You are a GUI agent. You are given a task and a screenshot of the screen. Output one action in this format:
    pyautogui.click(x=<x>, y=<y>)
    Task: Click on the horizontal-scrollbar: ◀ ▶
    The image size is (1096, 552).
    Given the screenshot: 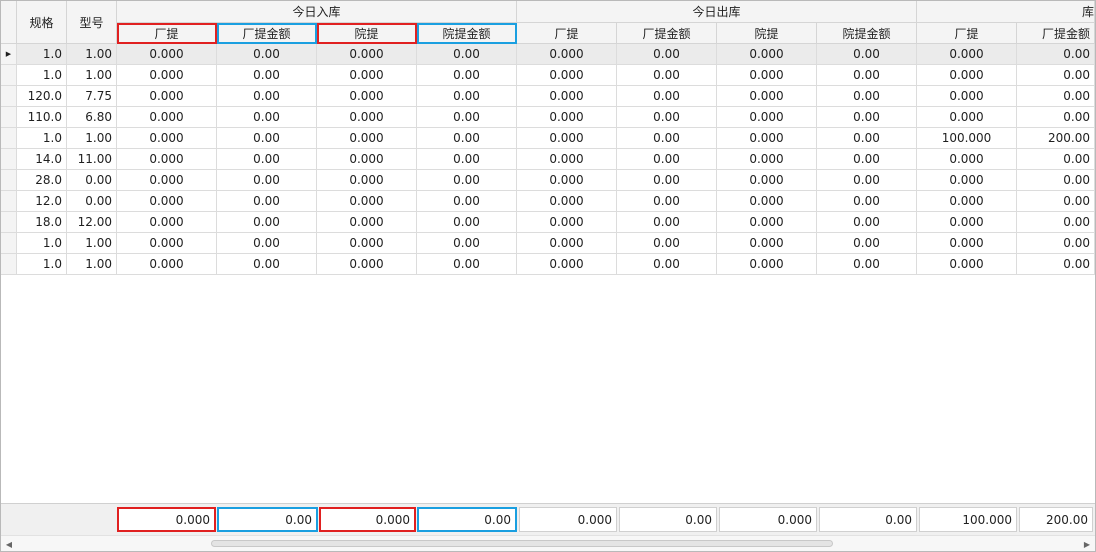 What is the action you would take?
    pyautogui.click(x=548, y=543)
    